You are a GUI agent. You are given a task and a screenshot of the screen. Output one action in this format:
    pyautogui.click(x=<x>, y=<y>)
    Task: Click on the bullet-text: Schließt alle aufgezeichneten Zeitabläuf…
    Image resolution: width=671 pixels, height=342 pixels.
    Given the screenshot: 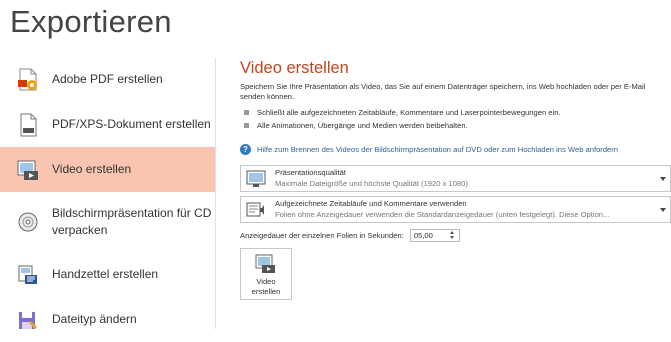 What is the action you would take?
    pyautogui.click(x=409, y=112)
    